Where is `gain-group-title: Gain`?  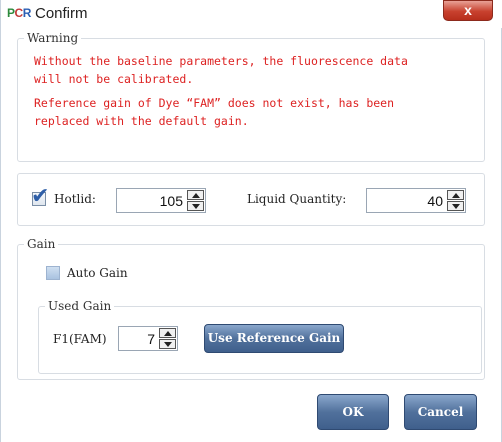
gain-group-title: Gain is located at coordinates (41, 244).